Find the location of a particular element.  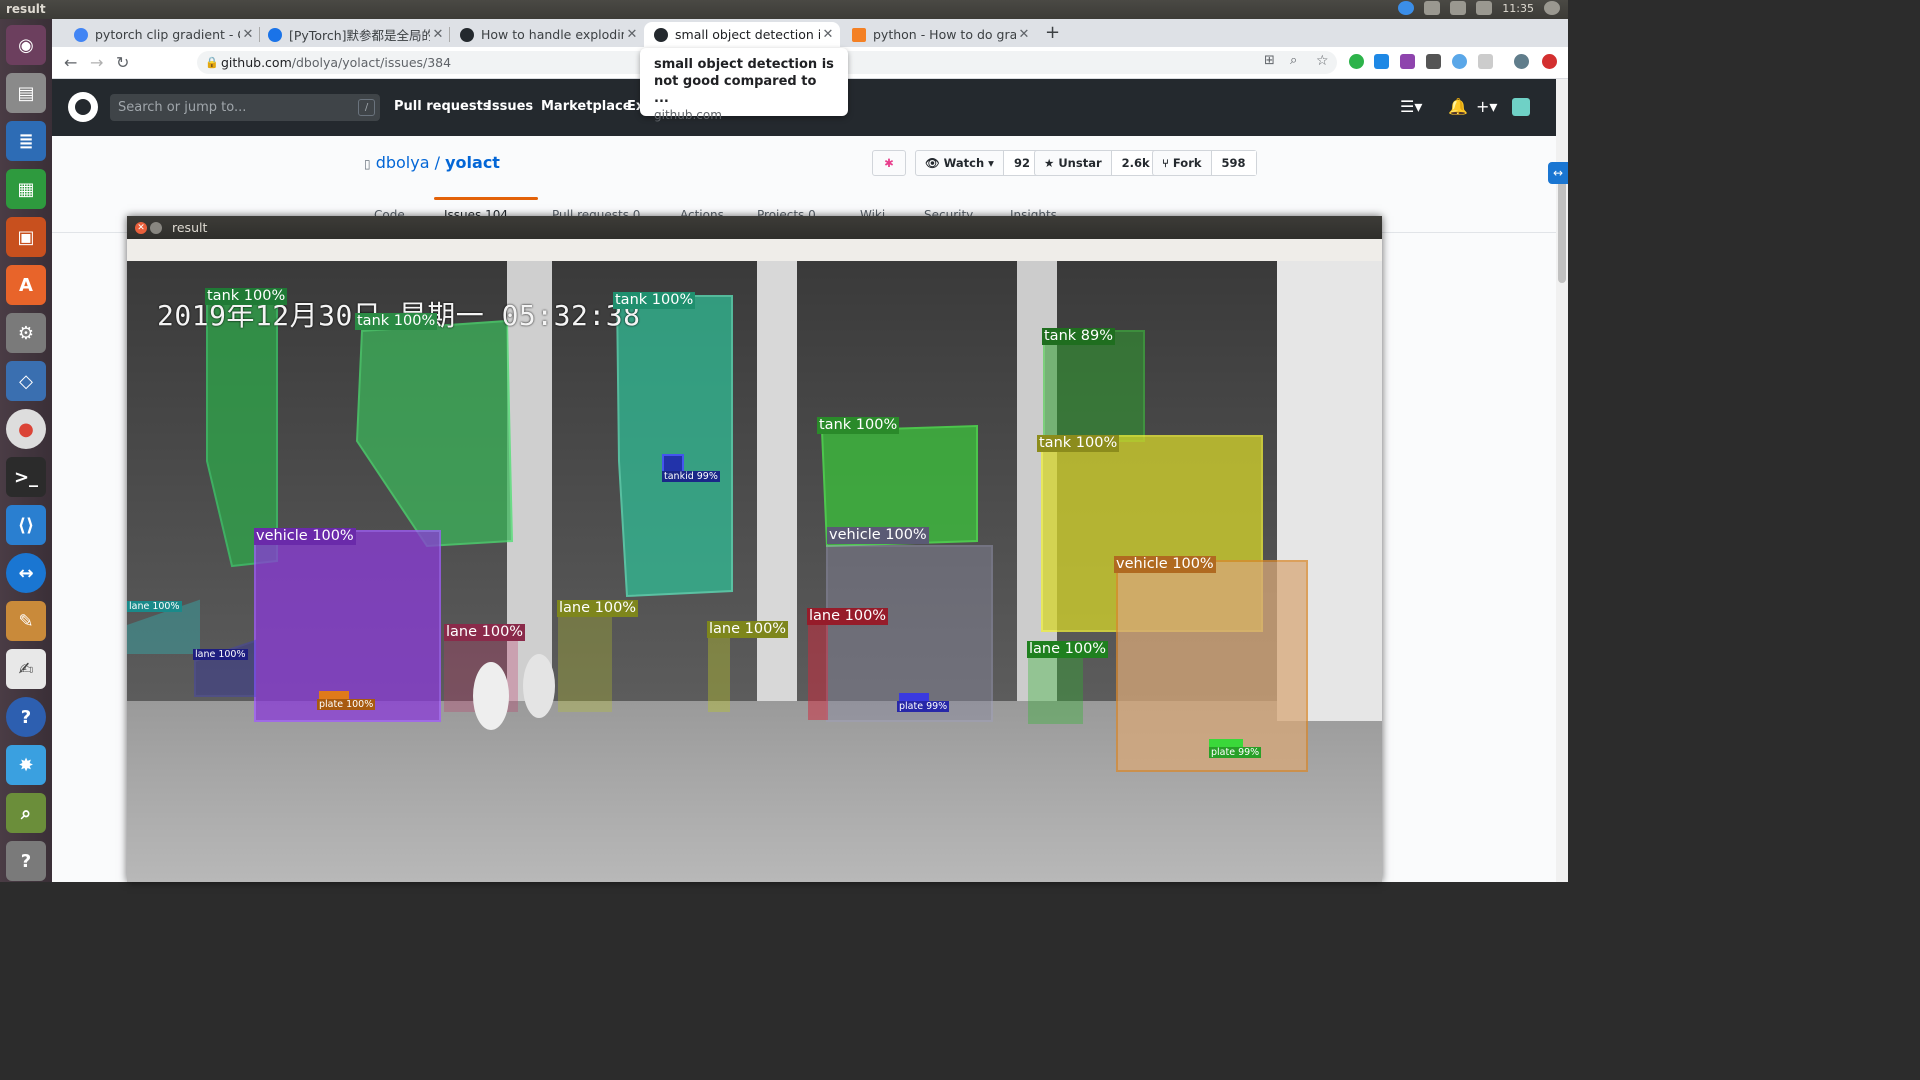

minimize-window-icon is located at coordinates (156, 228).